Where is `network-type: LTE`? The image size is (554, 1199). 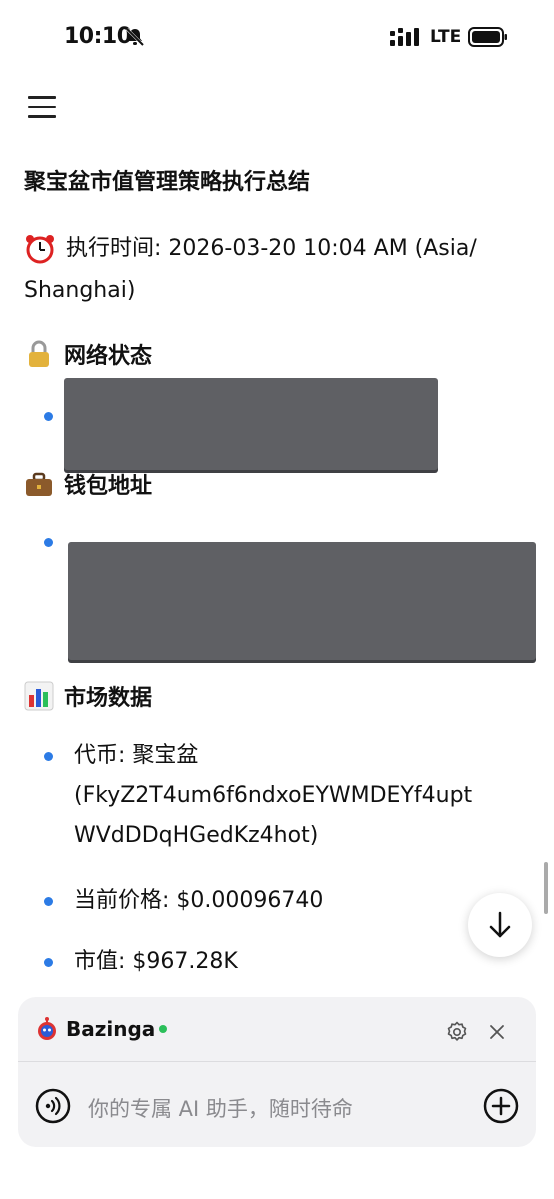
network-type: LTE is located at coordinates (446, 37).